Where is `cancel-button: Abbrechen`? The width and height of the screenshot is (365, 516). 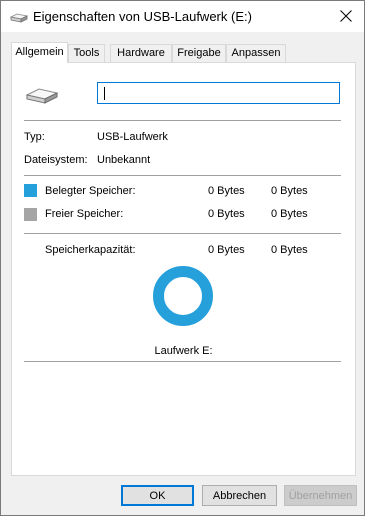 cancel-button: Abbrechen is located at coordinates (239, 495).